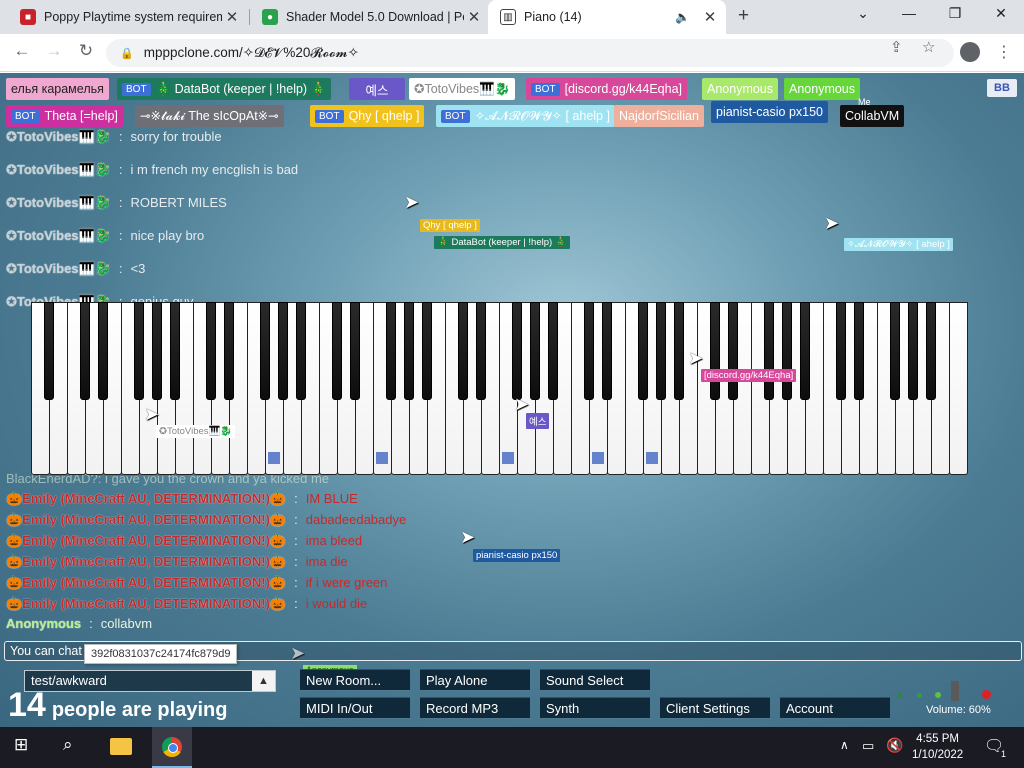  I want to click on volume-label: Volume: 60%, so click(958, 710).